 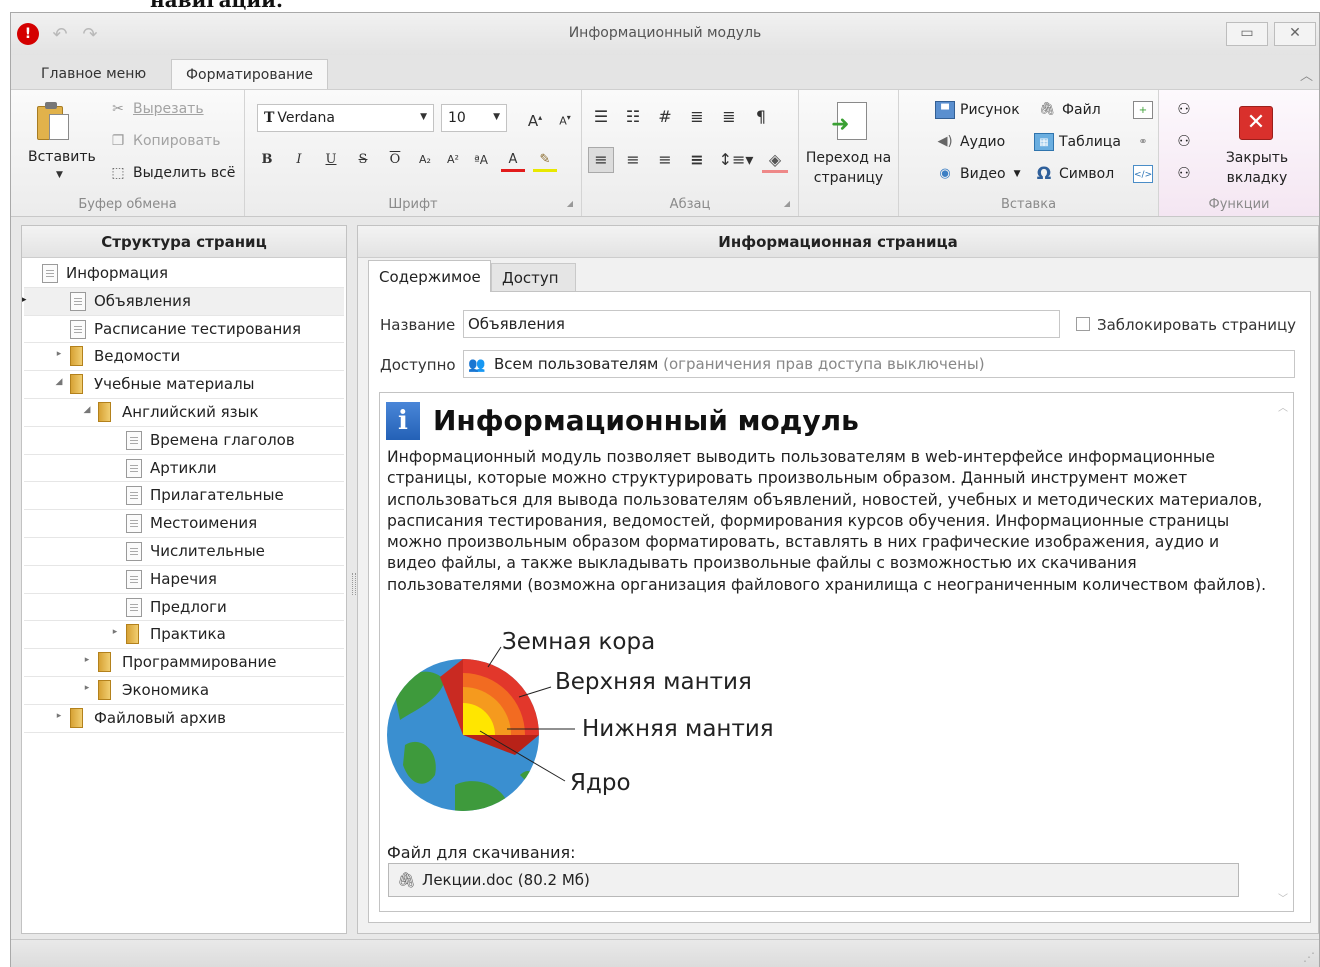 I want to click on line-spacing-icon: ↕≡▾, so click(x=736, y=160).